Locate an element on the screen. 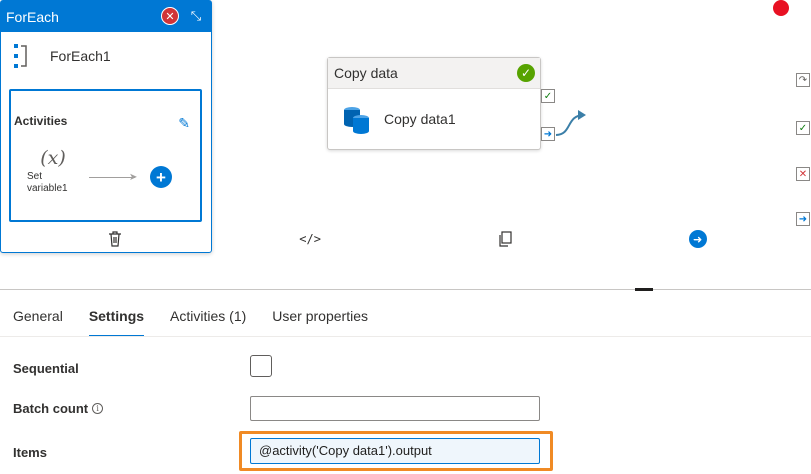  foreach-name-row: ForEach1 is located at coordinates (61, 56).